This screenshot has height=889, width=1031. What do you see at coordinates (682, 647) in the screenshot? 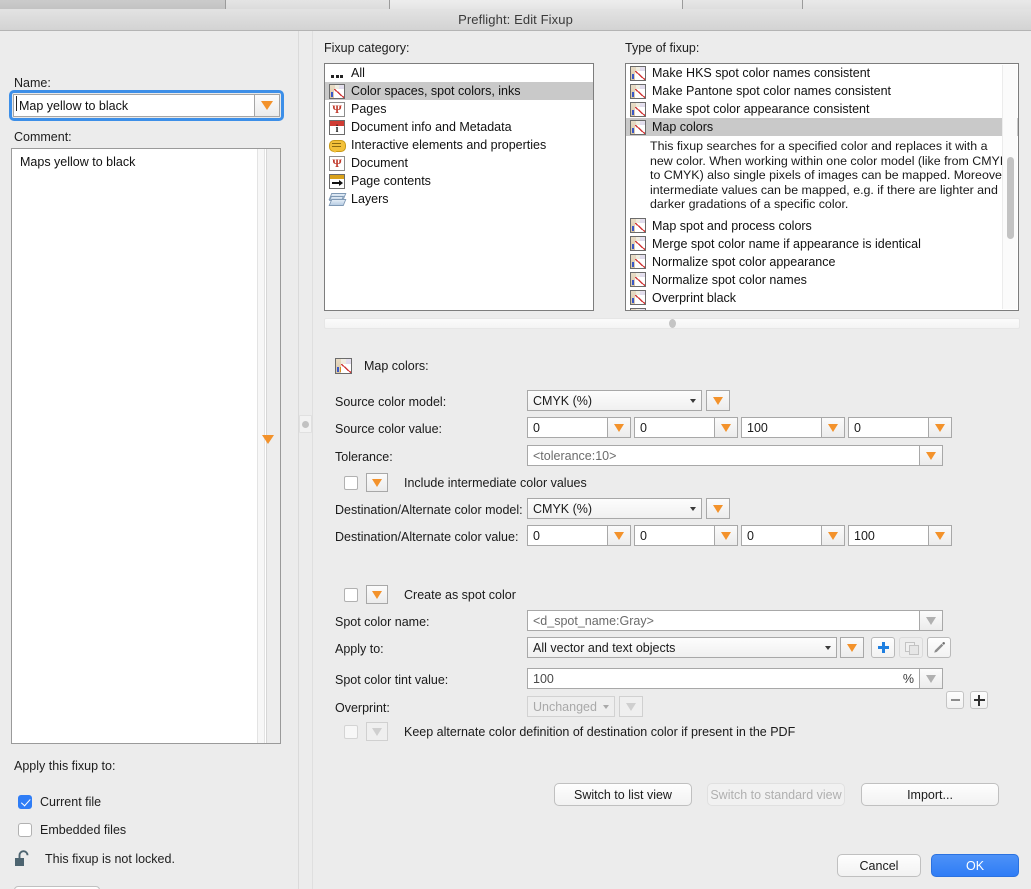
I see `apply-to-select: All vector and text objects` at bounding box center [682, 647].